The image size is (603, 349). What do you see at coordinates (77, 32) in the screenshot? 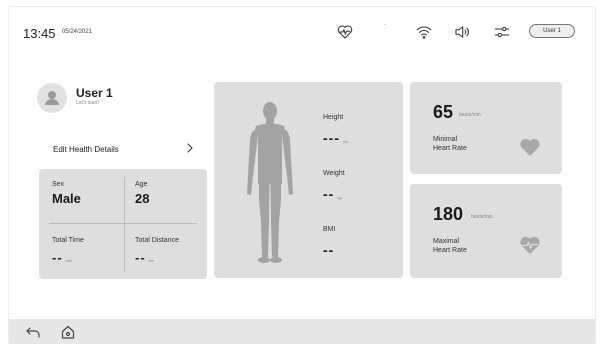
I see `clock-date: 05/24/2021` at bounding box center [77, 32].